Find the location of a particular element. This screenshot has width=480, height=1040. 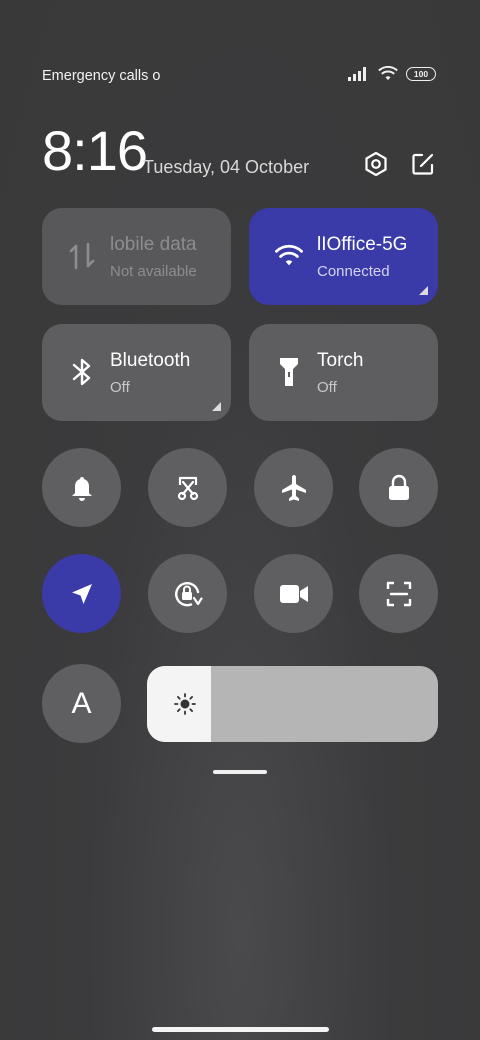

torch-icon is located at coordinates (289, 372).